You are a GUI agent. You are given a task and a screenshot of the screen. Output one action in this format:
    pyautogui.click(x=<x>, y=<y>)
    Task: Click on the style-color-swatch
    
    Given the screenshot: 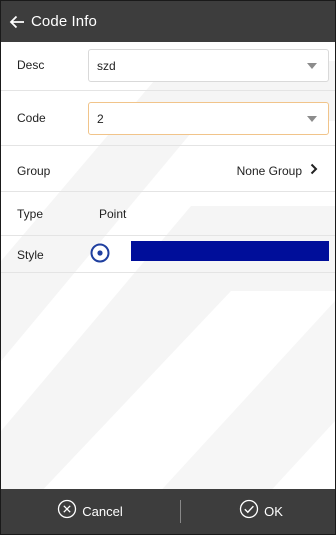 What is the action you would take?
    pyautogui.click(x=230, y=251)
    